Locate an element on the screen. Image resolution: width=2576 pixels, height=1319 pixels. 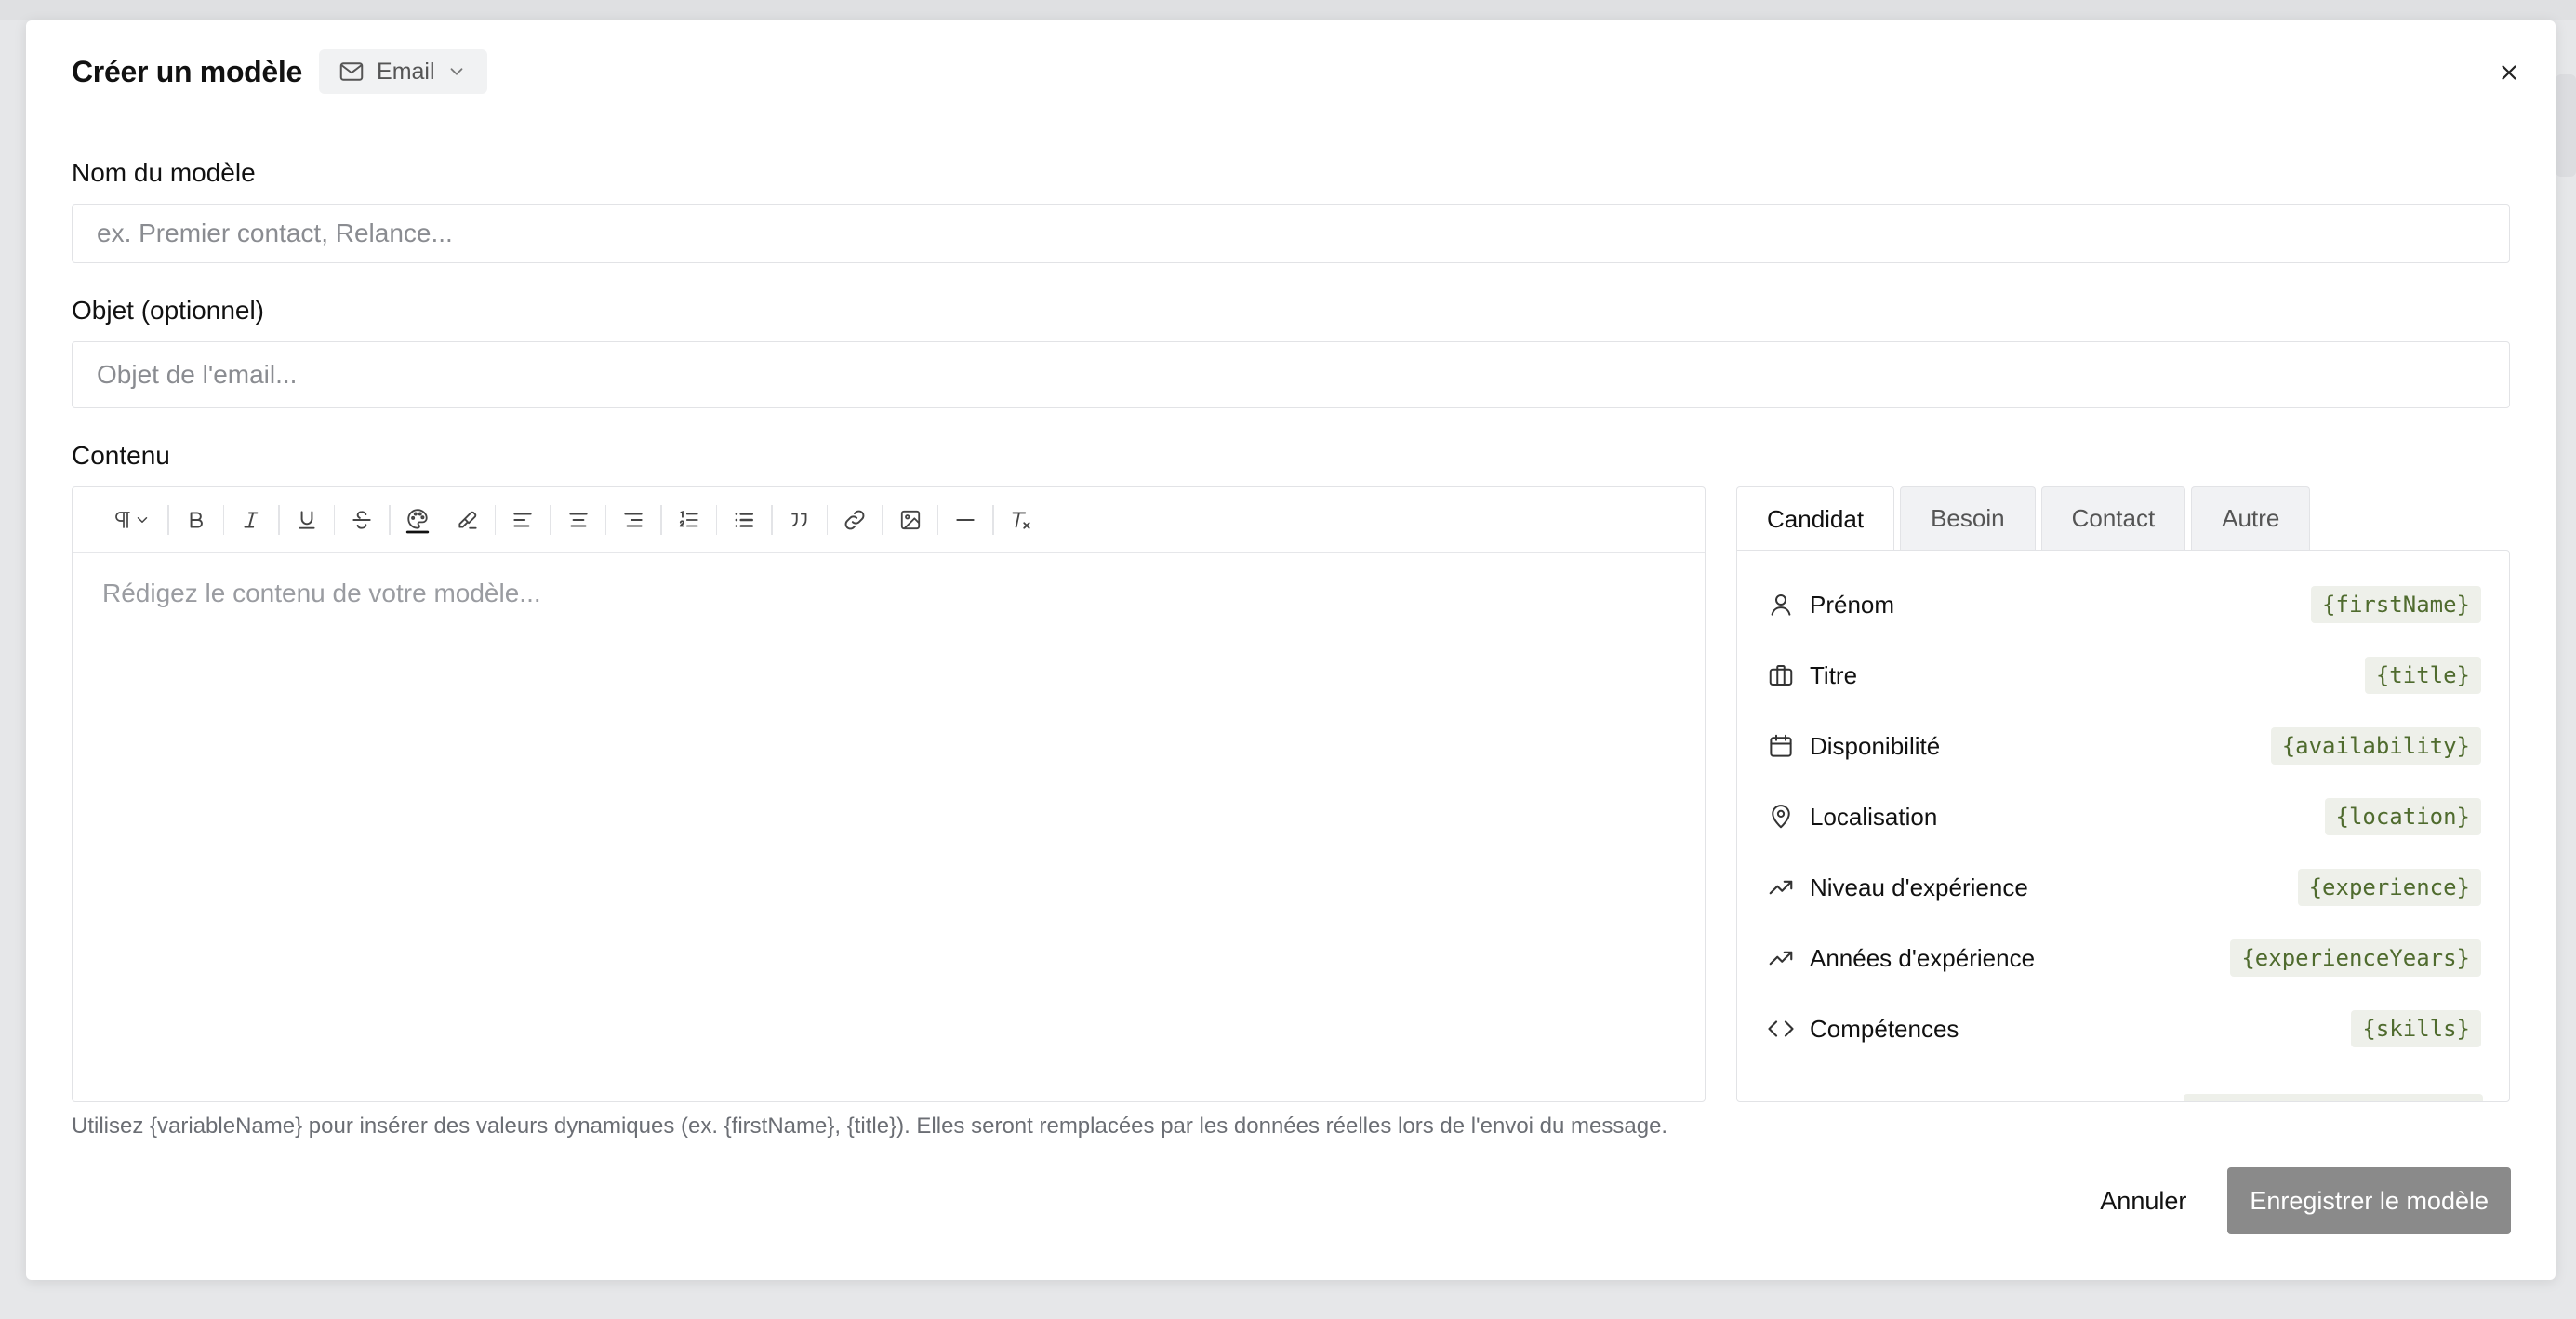
ordered-list-icon is located at coordinates (688, 518).